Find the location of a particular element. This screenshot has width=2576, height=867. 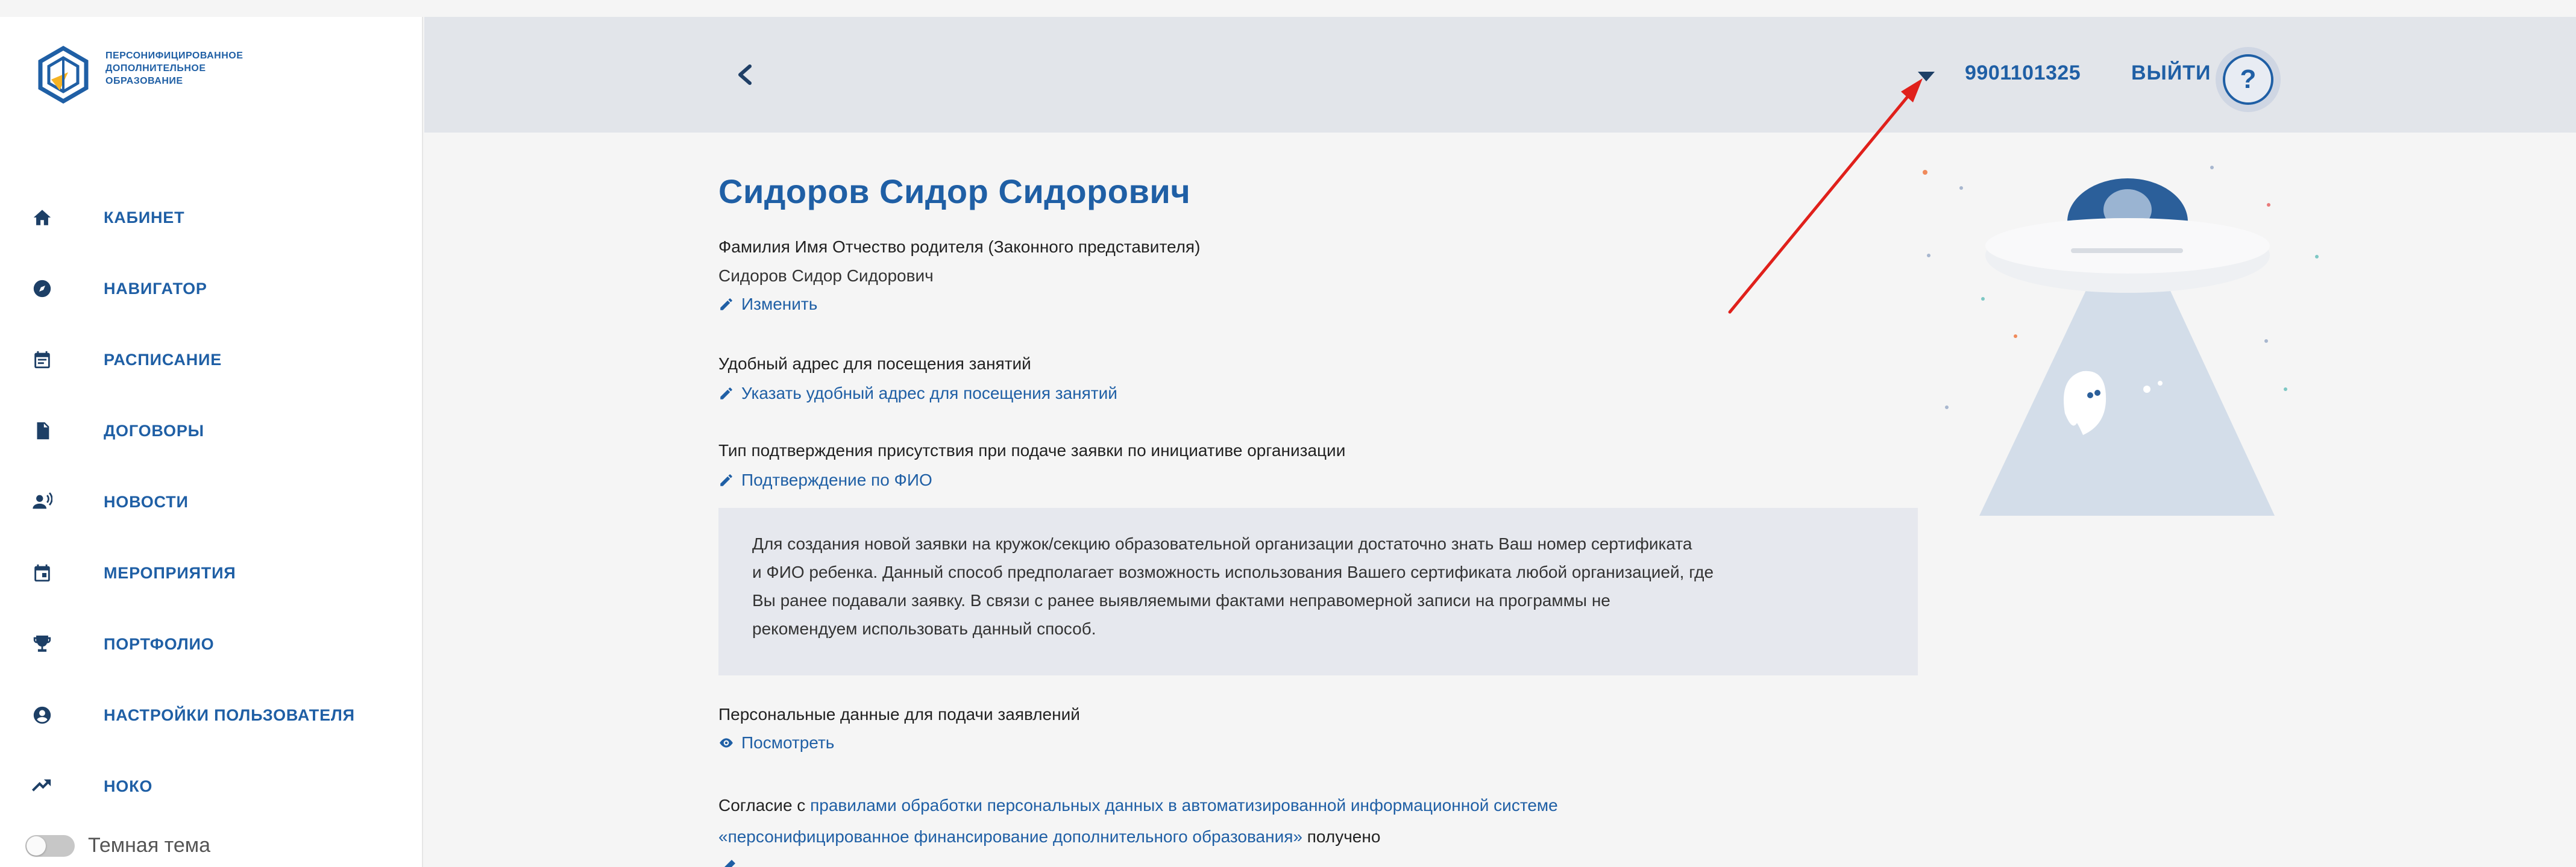

trophy-icon is located at coordinates (42, 644).